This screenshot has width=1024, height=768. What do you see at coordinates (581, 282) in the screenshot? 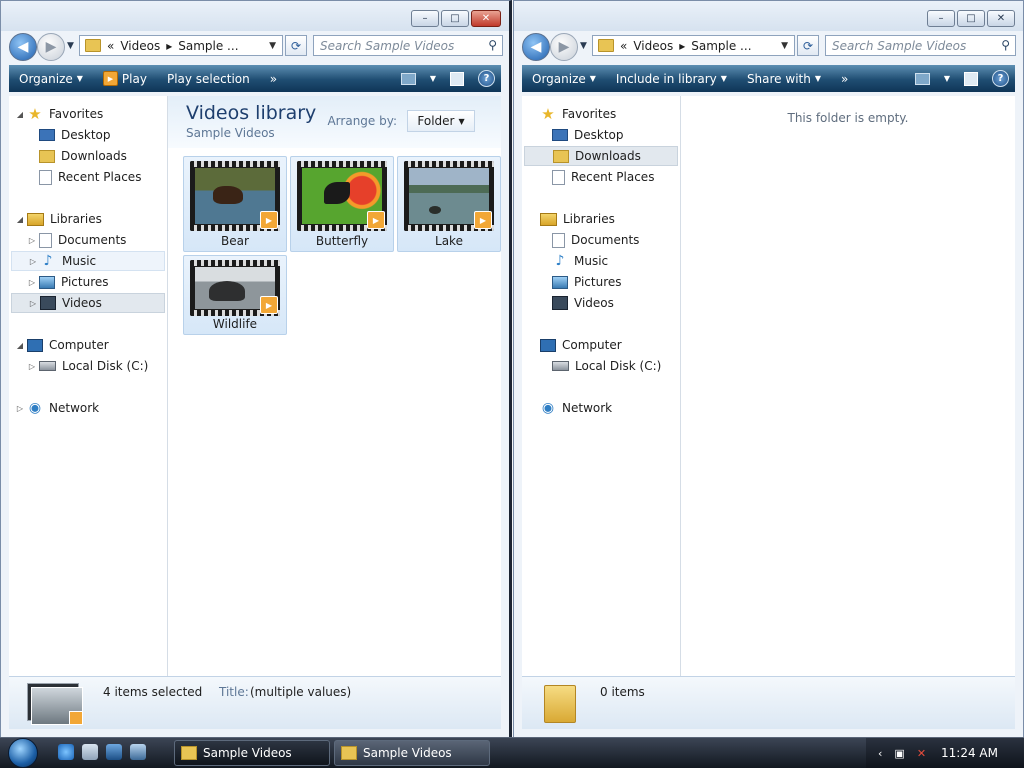
I see `nav-pictures: Pictures` at bounding box center [581, 282].